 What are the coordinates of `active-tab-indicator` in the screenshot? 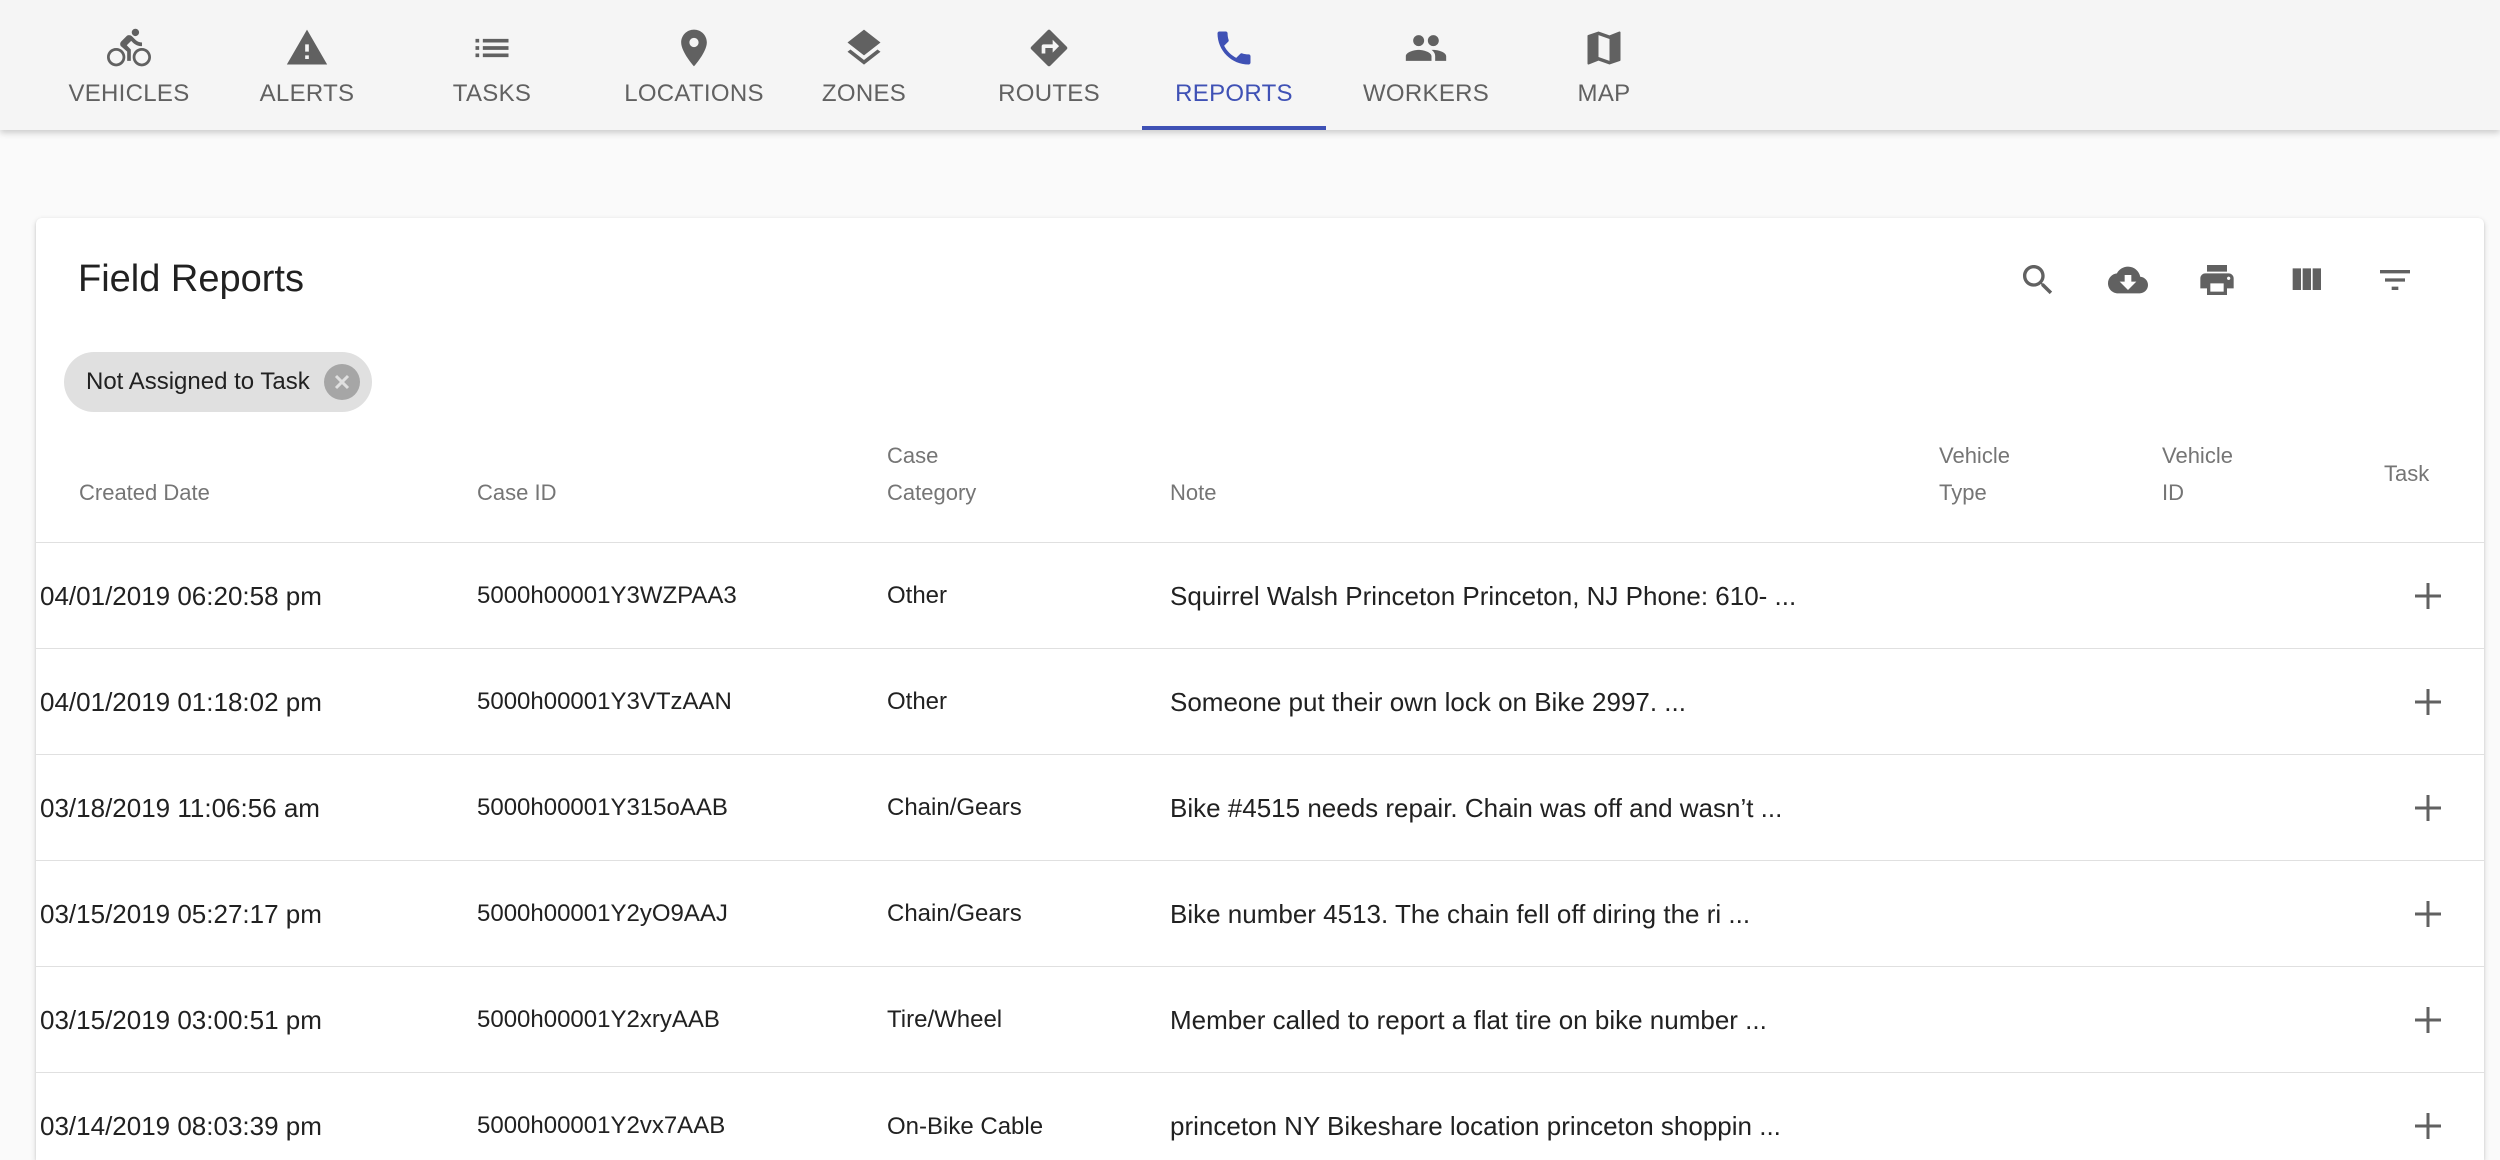 It's located at (1234, 128).